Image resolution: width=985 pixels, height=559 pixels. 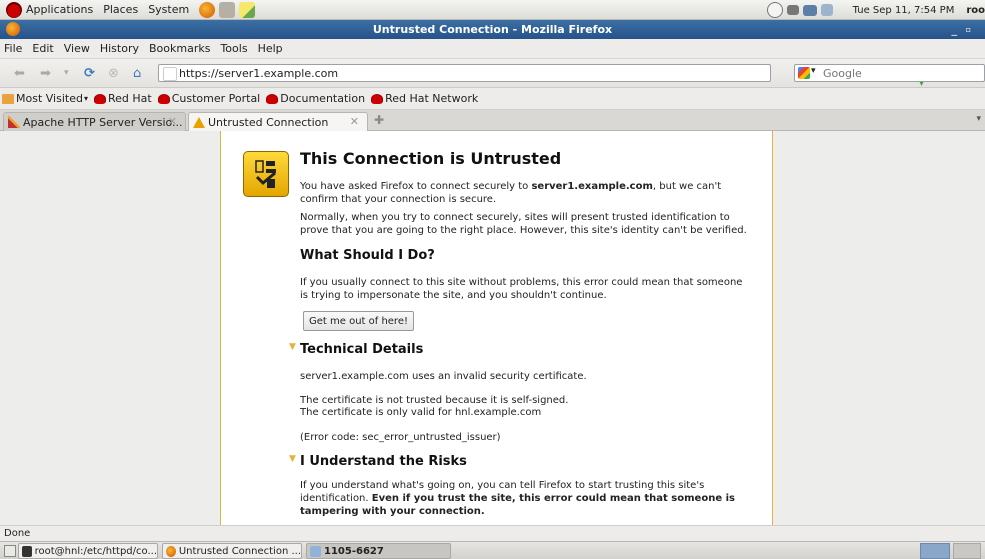 I want to click on history-dropdown-icon: ▾, so click(x=66, y=73).